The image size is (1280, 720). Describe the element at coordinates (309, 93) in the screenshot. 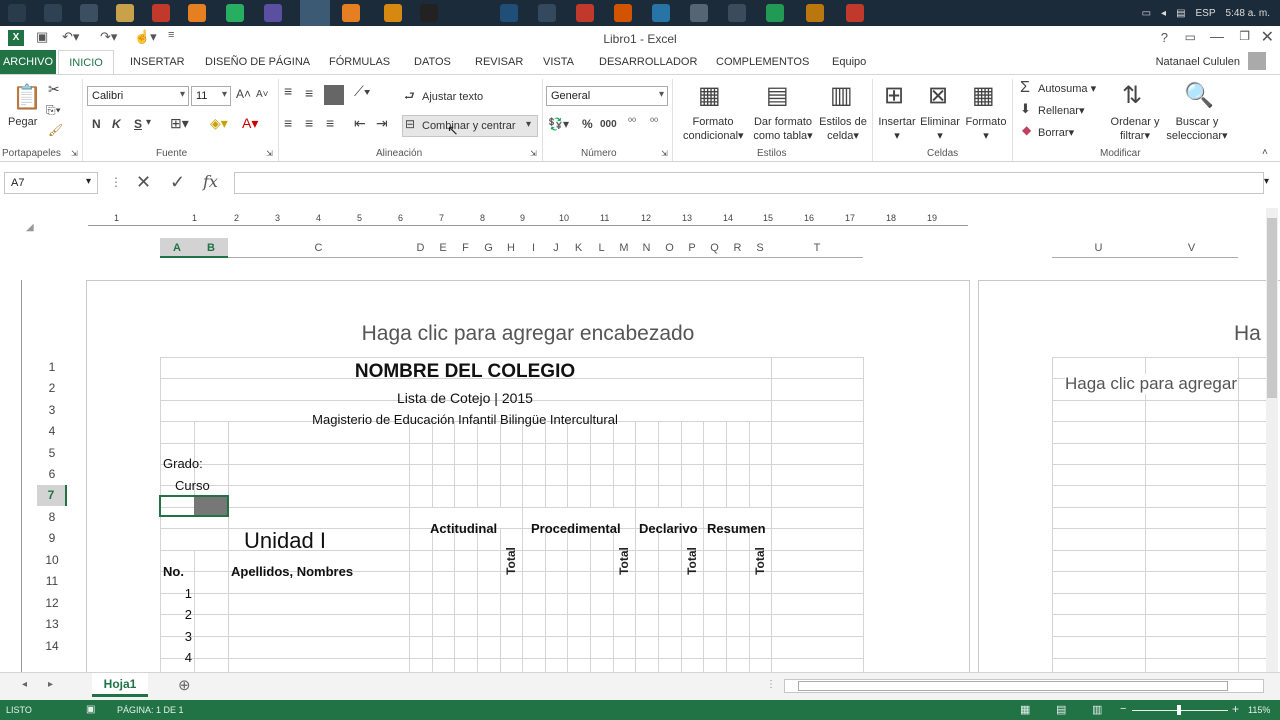

I see `align-middle-icon: ≡` at that location.